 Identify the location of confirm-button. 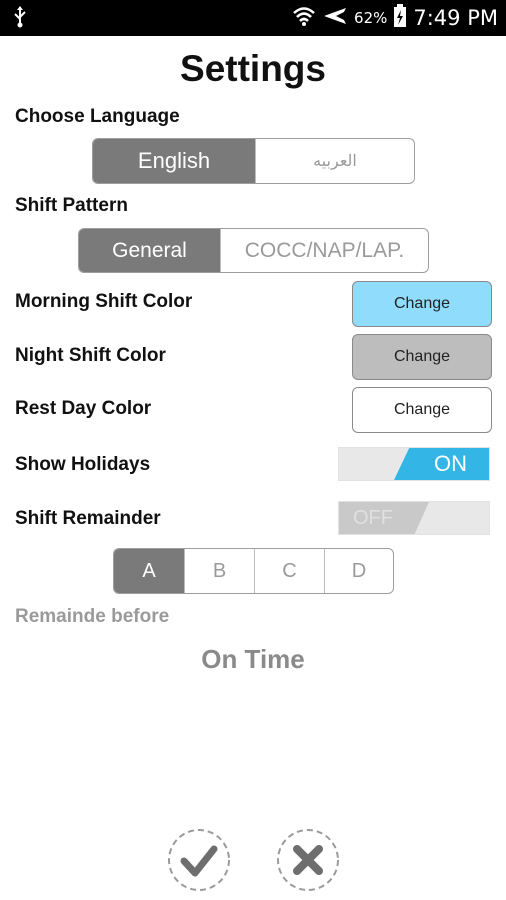
(199, 860).